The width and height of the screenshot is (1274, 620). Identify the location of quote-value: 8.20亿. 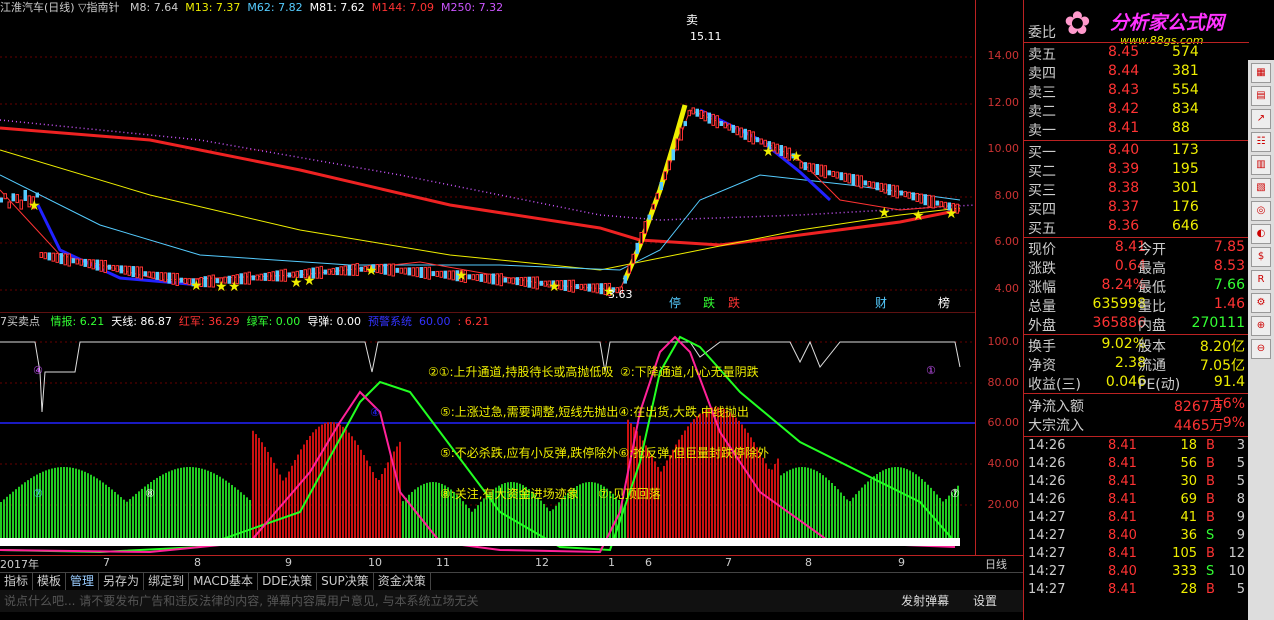
(1222, 347).